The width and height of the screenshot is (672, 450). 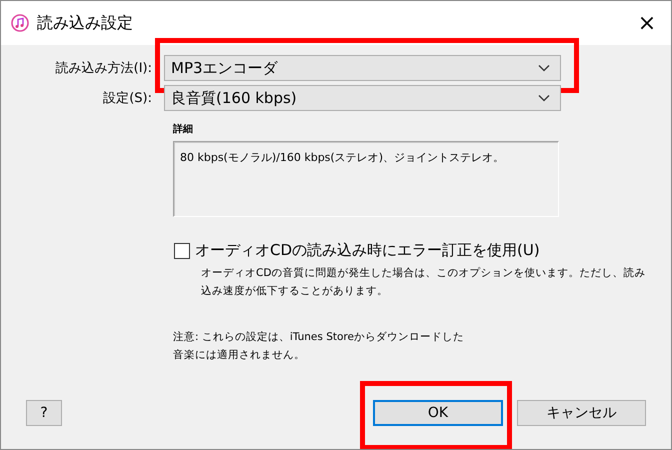 What do you see at coordinates (183, 129) in the screenshot?
I see `details-label: 詳細` at bounding box center [183, 129].